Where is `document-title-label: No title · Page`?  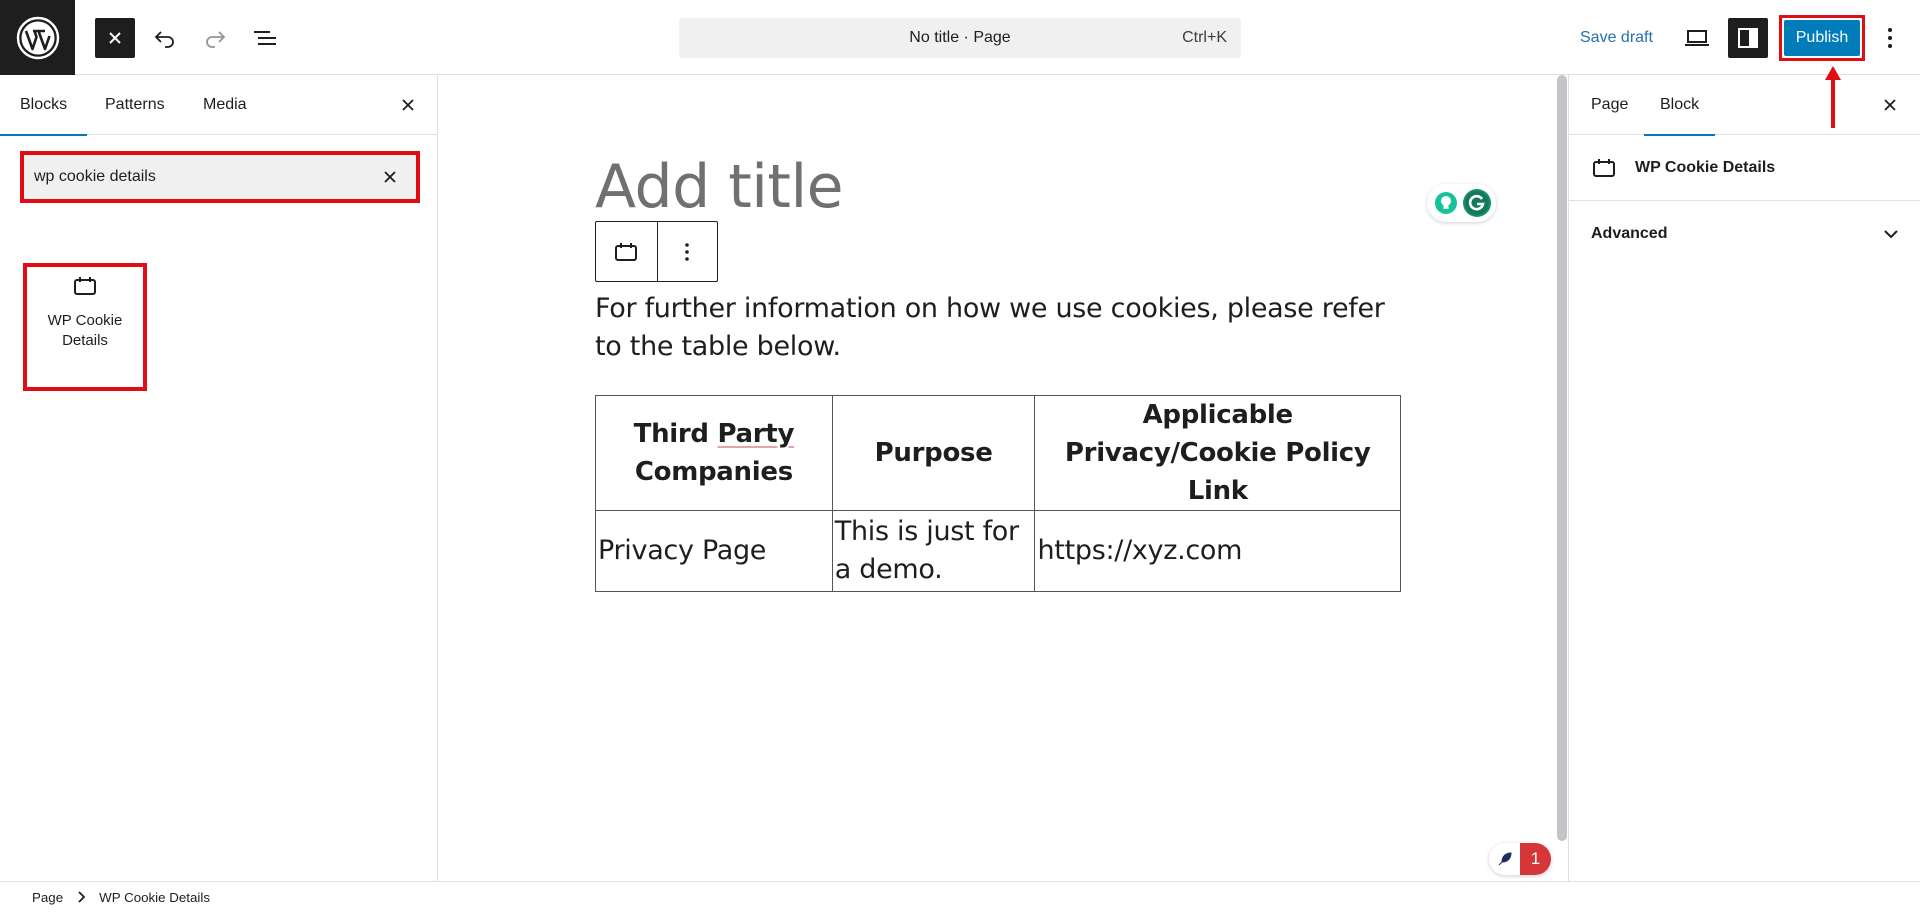 document-title-label: No title · Page is located at coordinates (960, 37).